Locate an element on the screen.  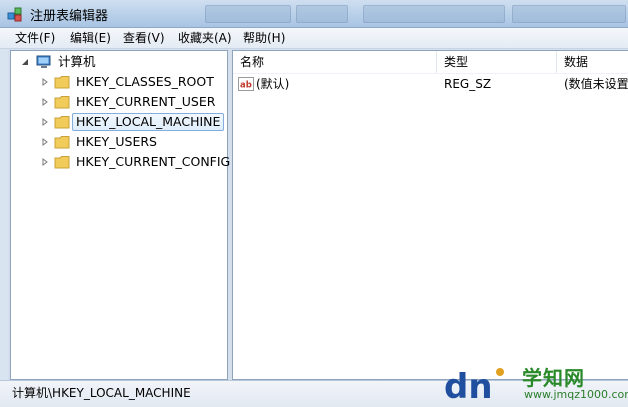
menu-view: 查看(V) is located at coordinates (144, 38).